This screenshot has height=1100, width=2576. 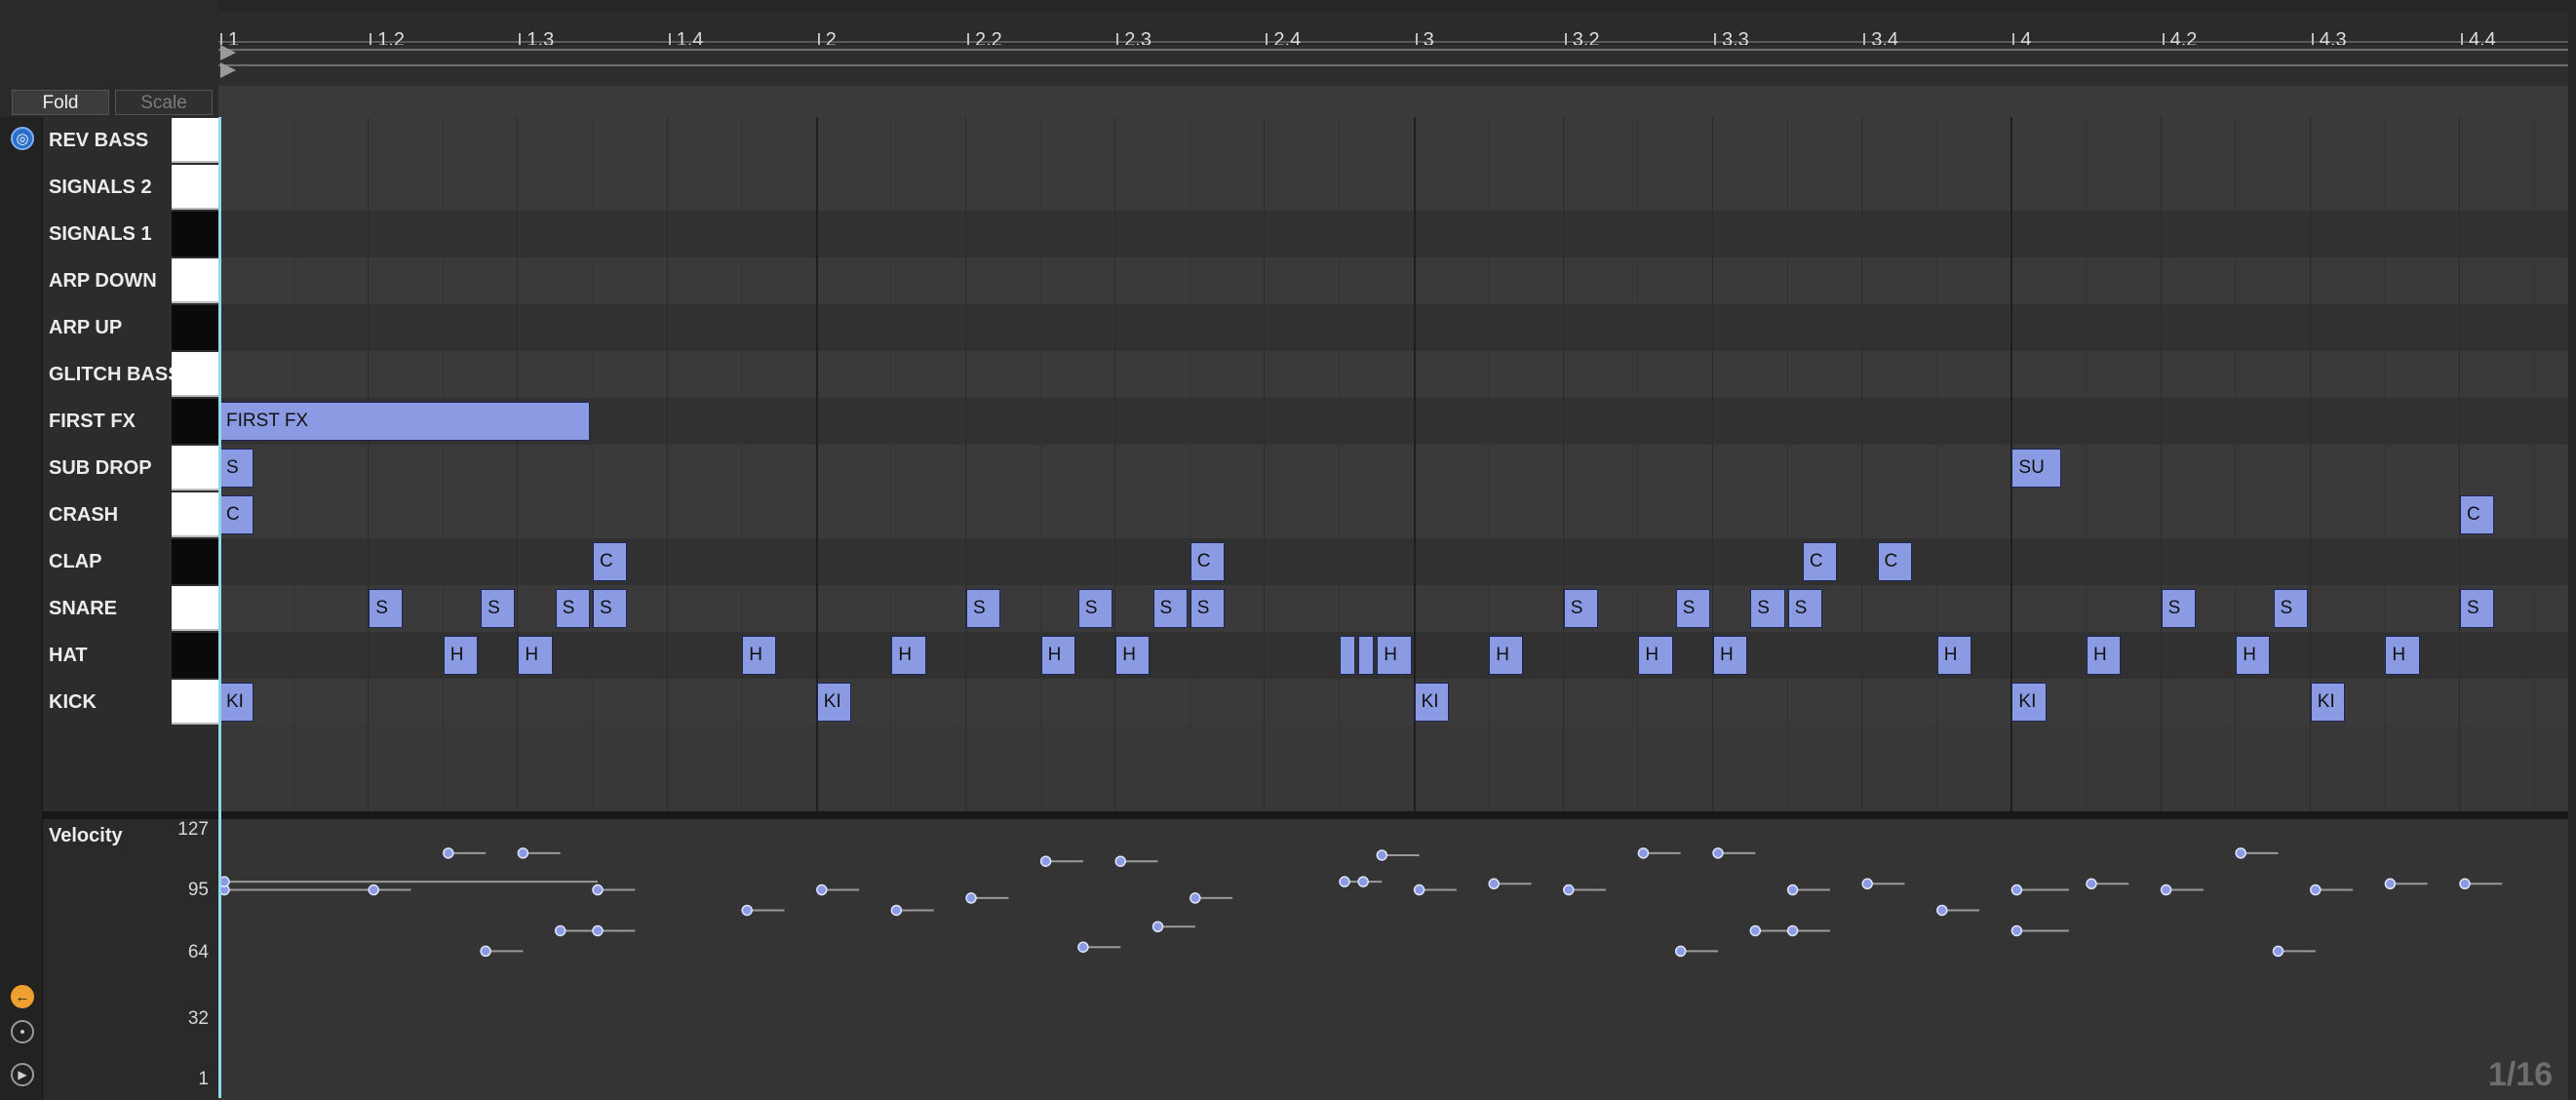 I want to click on headphones-preview-icon: ◎, so click(x=22, y=138).